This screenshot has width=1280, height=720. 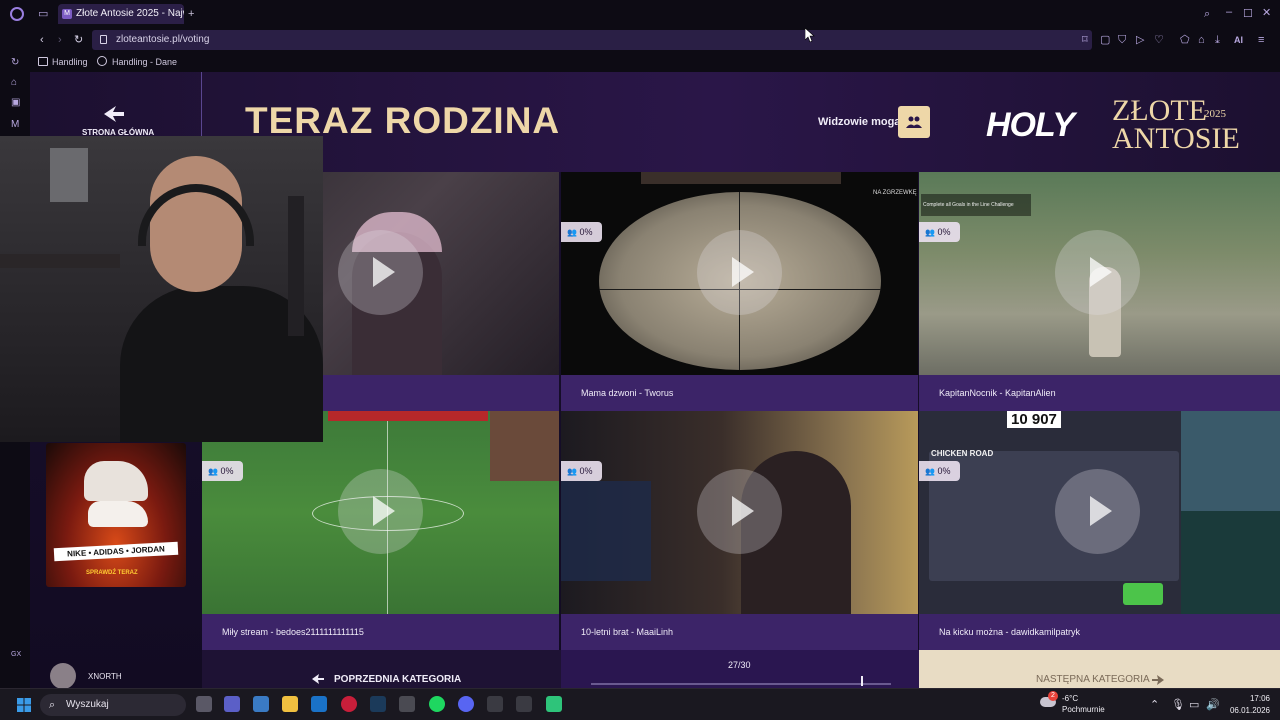 I want to click on sponsor-ad: NIKE • ADIDAS • JORDAN SPRAWDŹ TERAZ, so click(x=116, y=515).